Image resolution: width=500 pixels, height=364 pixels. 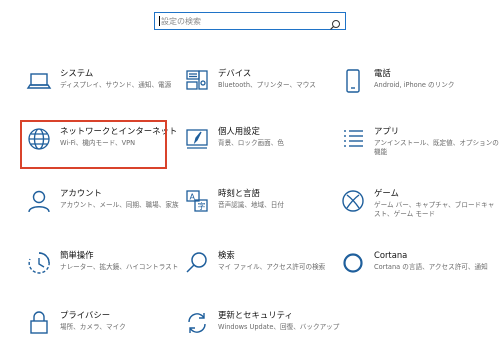 I want to click on tile-description: Bluetooth、プリンター、マウス, so click(x=267, y=85).